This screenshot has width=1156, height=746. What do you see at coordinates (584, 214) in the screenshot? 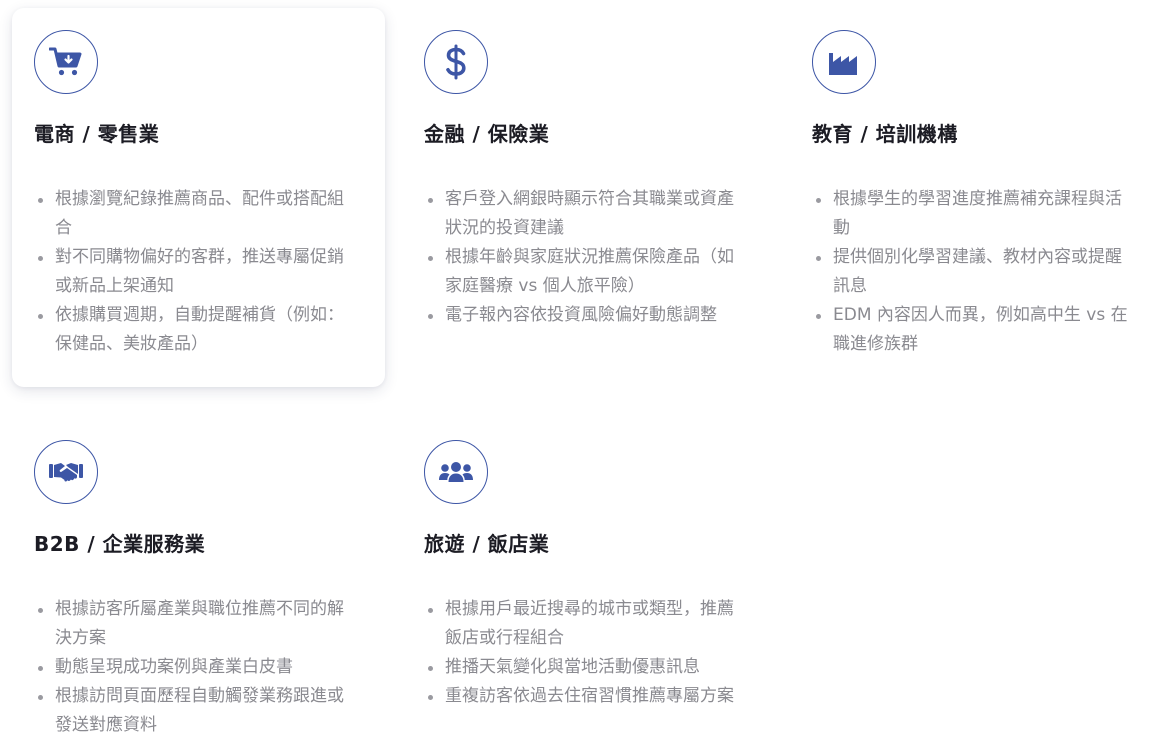
I see `list-item: 客戶登入網銀時顯示符合其職業或資產狀況的投資建議` at bounding box center [584, 214].